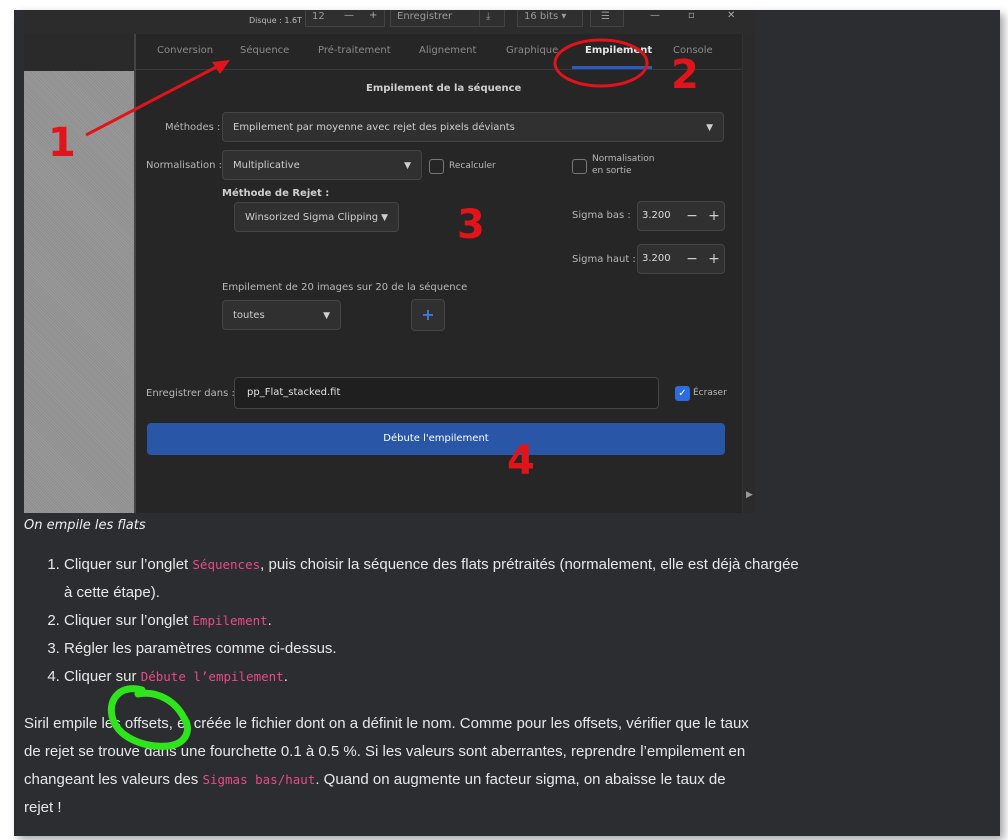 Image resolution: width=1008 pixels, height=840 pixels. What do you see at coordinates (149, 717) in the screenshot?
I see `green-scribble` at bounding box center [149, 717].